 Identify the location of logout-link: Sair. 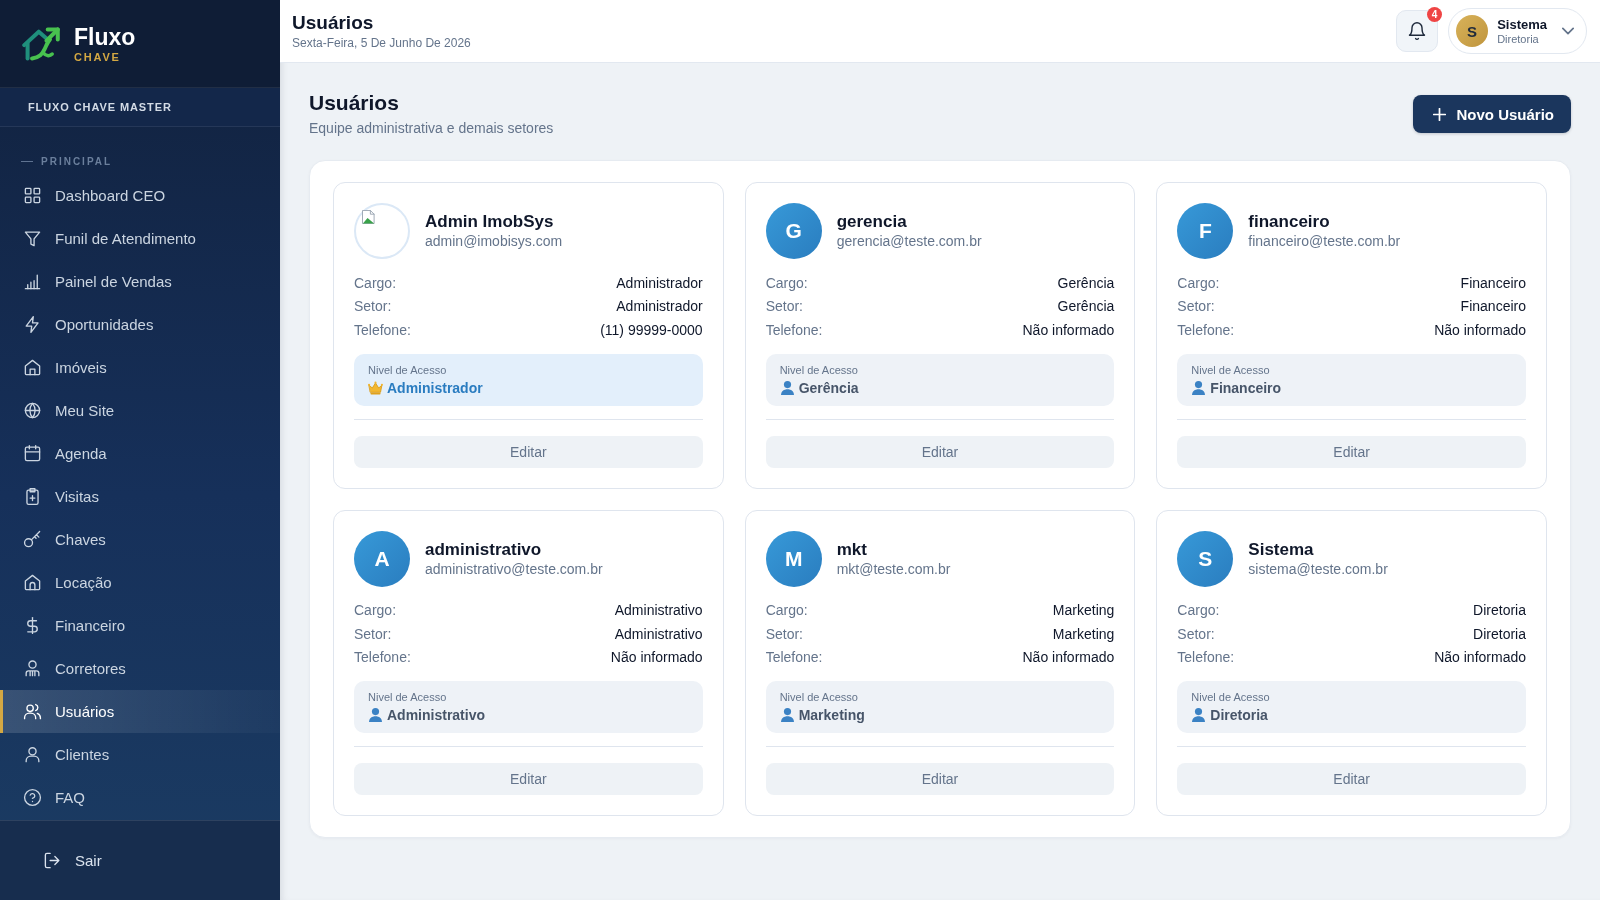
(72, 860).